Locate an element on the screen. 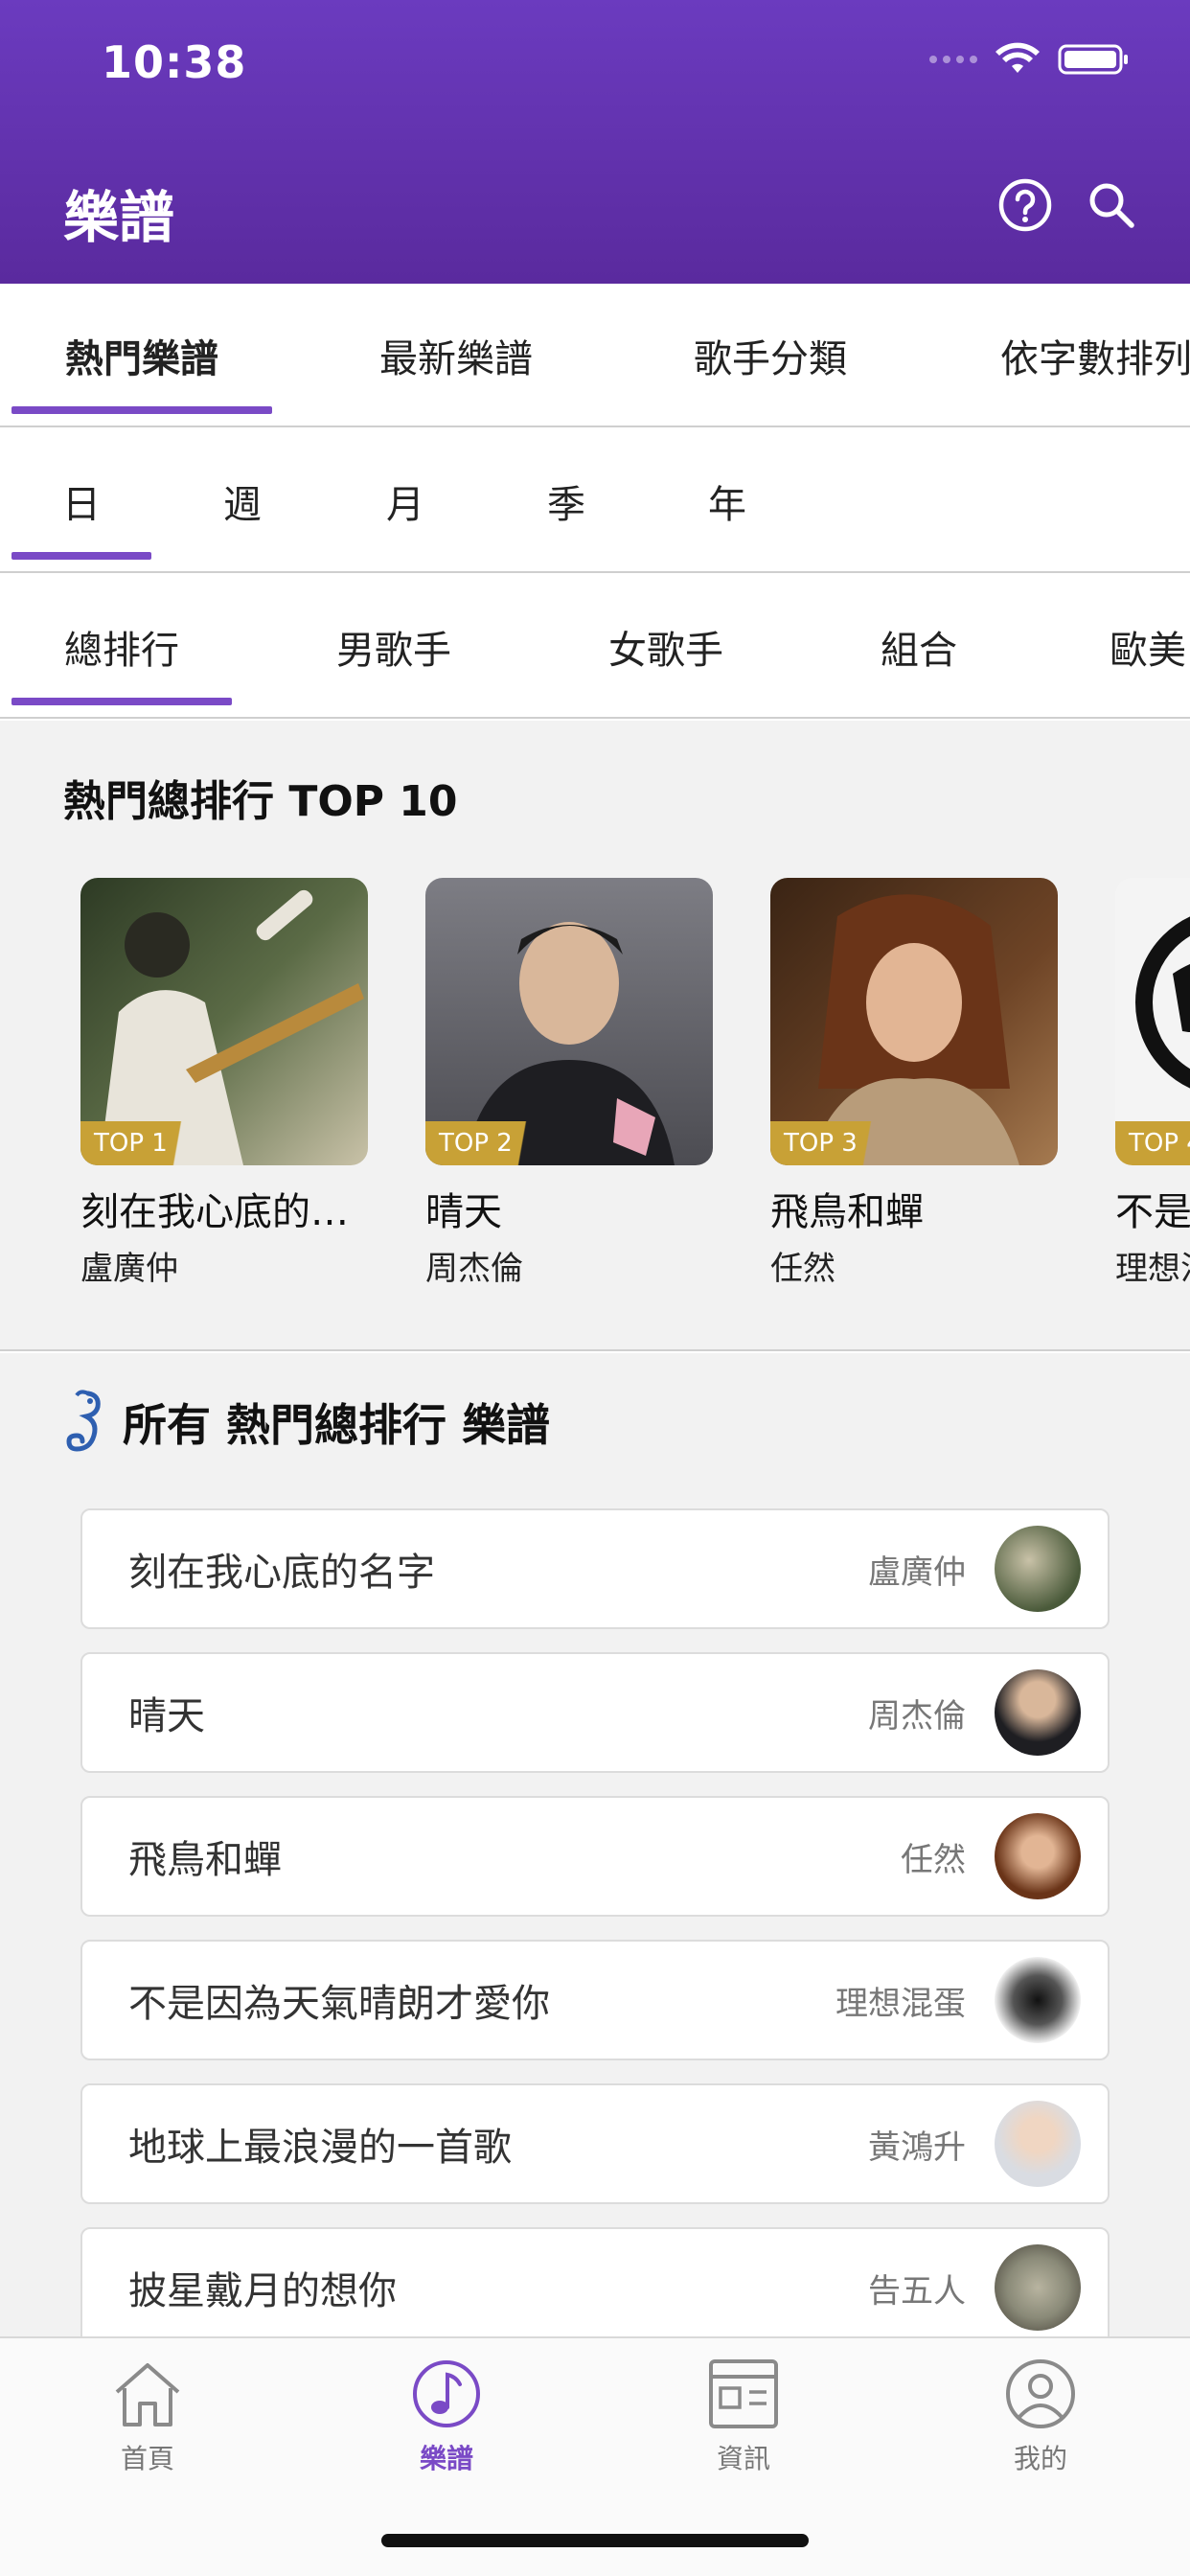 This screenshot has height=2576, width=1190. tab-label: 歌手分類 is located at coordinates (771, 359).